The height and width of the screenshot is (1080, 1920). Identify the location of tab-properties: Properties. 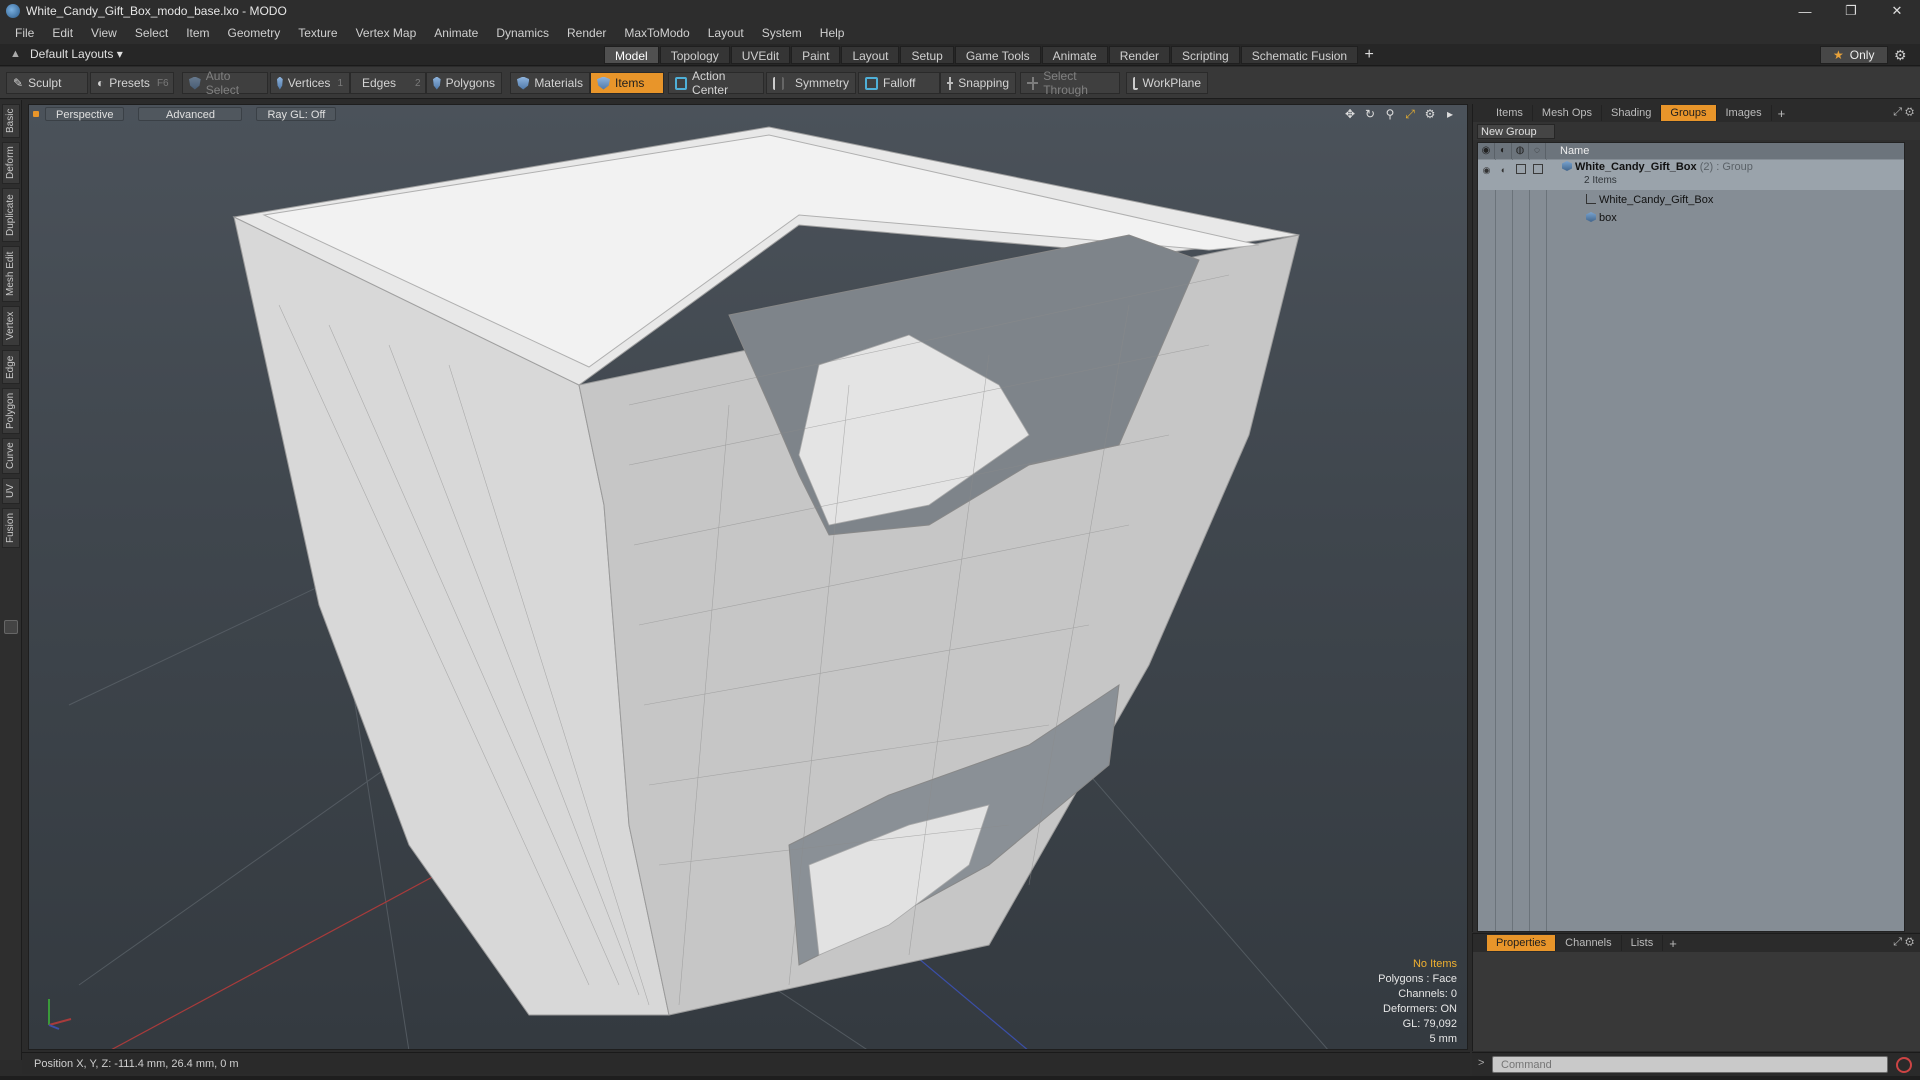
(1522, 943).